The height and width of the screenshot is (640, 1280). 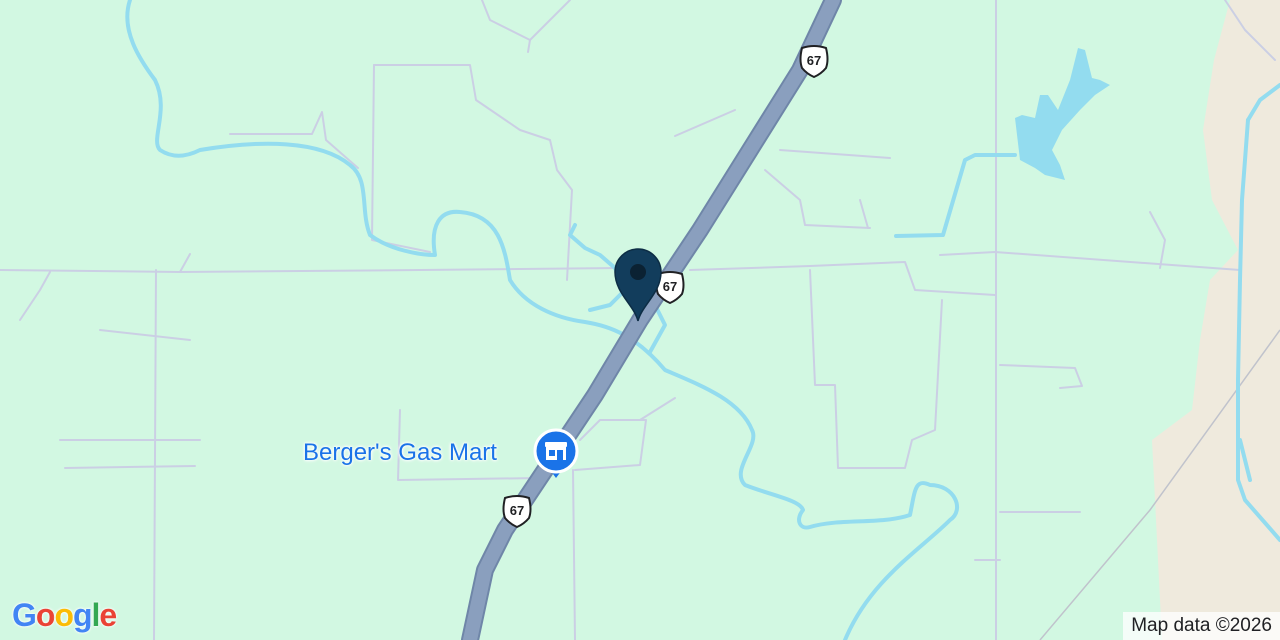 I want to click on map-attribution: Map data ©2026, so click(x=1201, y=626).